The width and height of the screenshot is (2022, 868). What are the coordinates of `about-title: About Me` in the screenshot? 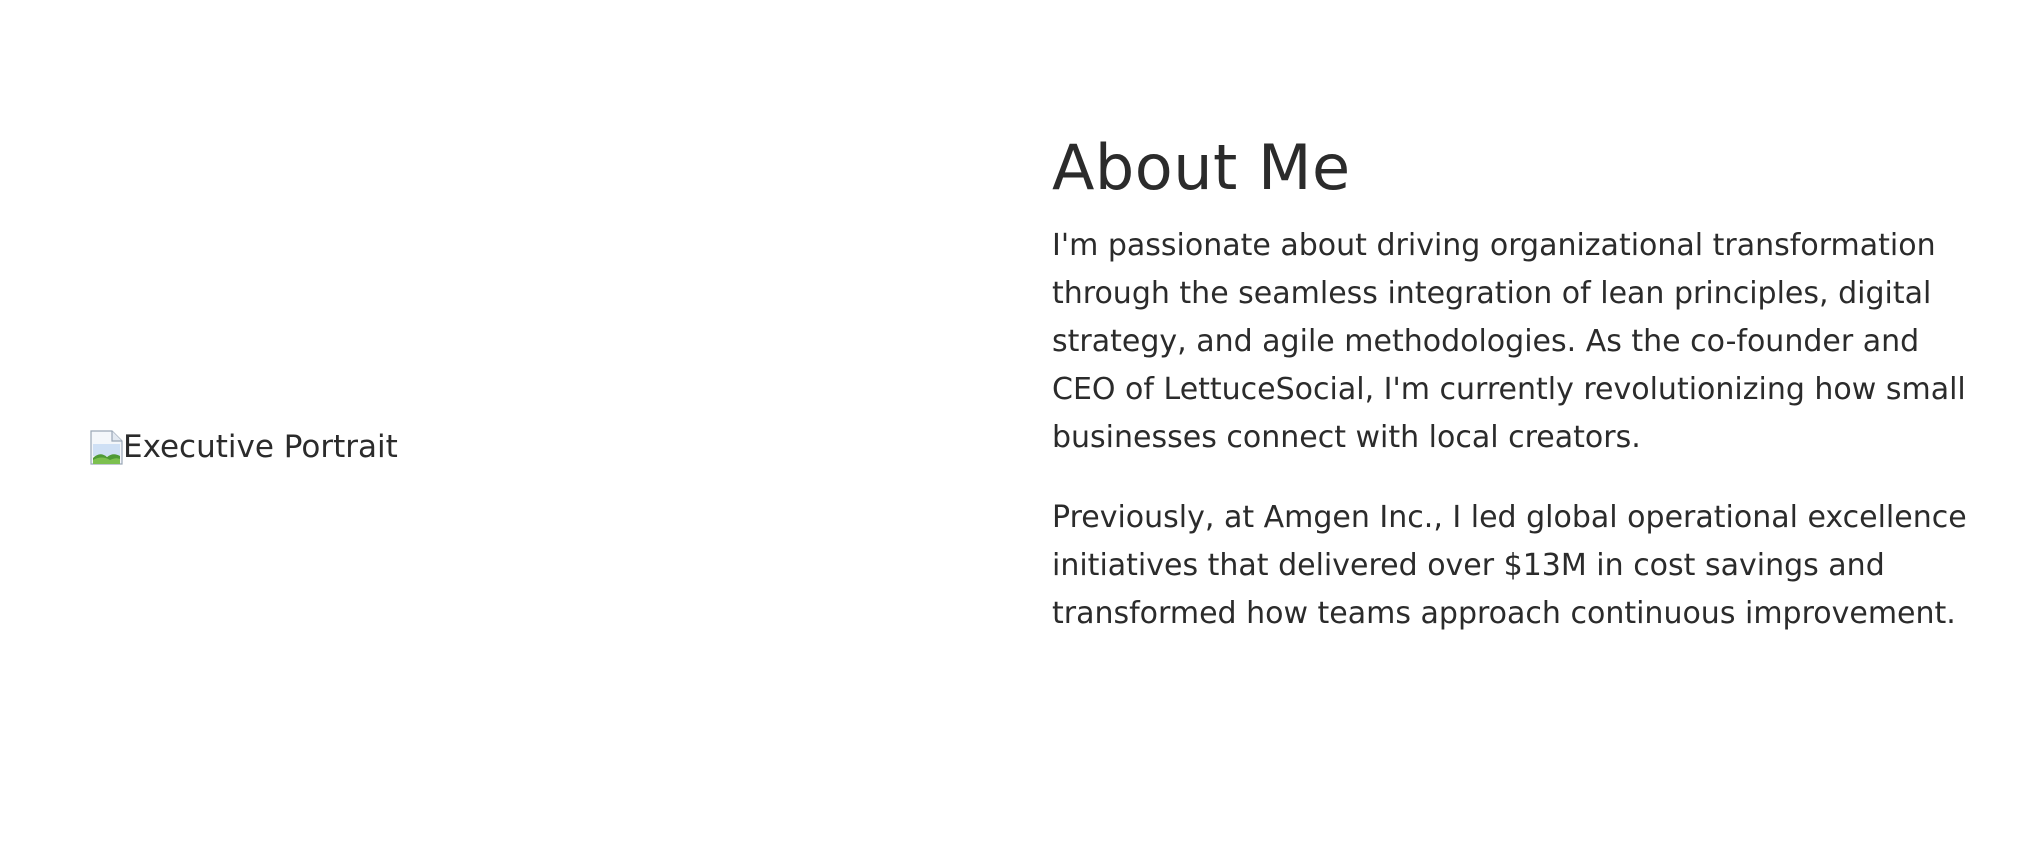 It's located at (1201, 167).